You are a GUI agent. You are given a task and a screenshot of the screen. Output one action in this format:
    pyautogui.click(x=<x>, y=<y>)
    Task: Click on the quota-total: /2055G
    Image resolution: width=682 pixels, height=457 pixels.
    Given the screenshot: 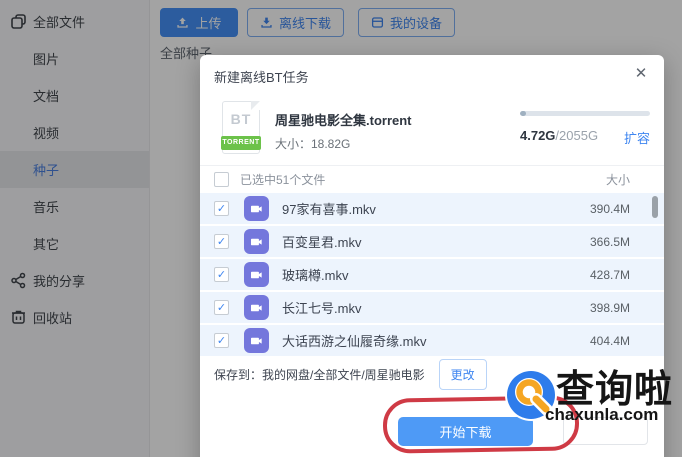 What is the action you would take?
    pyautogui.click(x=577, y=135)
    